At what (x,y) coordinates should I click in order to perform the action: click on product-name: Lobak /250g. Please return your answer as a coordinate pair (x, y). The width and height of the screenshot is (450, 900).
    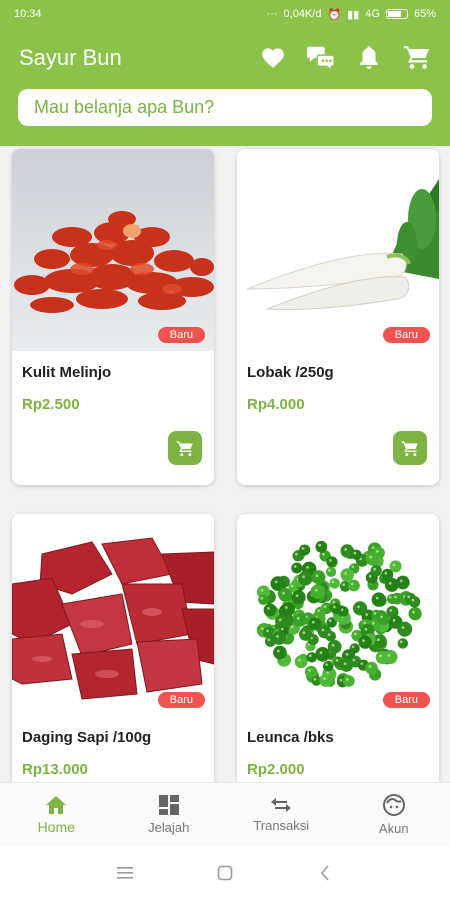
    Looking at the image, I should click on (290, 372).